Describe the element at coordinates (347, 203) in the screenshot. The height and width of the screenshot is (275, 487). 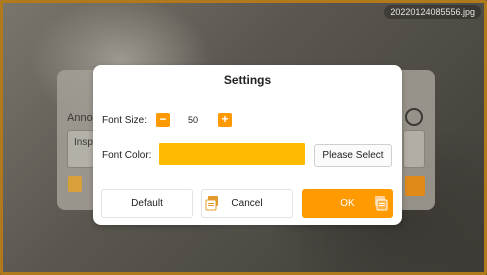
I see `ok-button-label: OK` at that location.